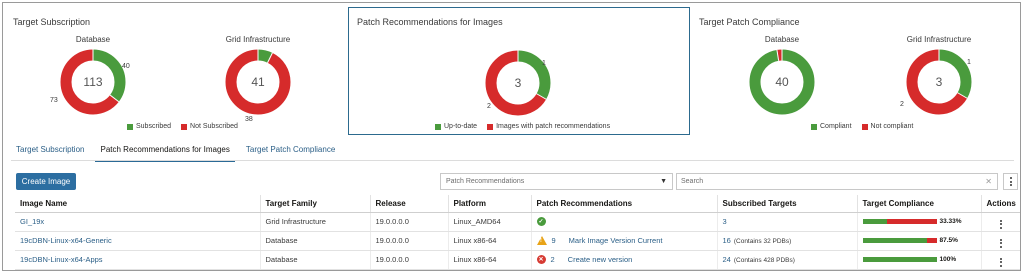  What do you see at coordinates (948, 240) in the screenshot?
I see `compliance-percent: 87.5%` at bounding box center [948, 240].